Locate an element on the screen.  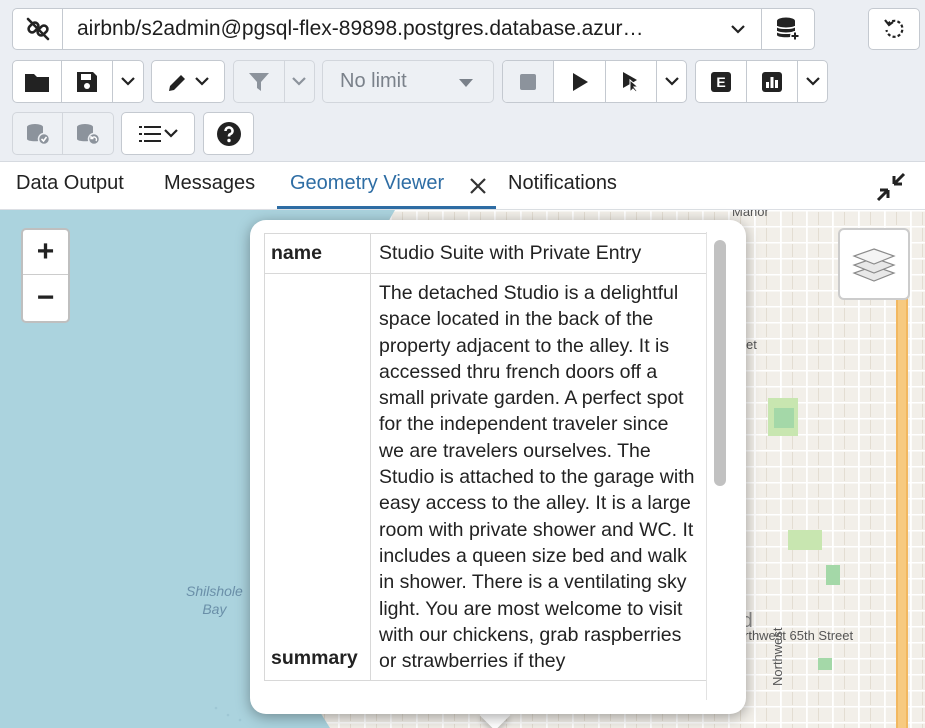
tab-notifications: Notifications is located at coordinates (562, 183).